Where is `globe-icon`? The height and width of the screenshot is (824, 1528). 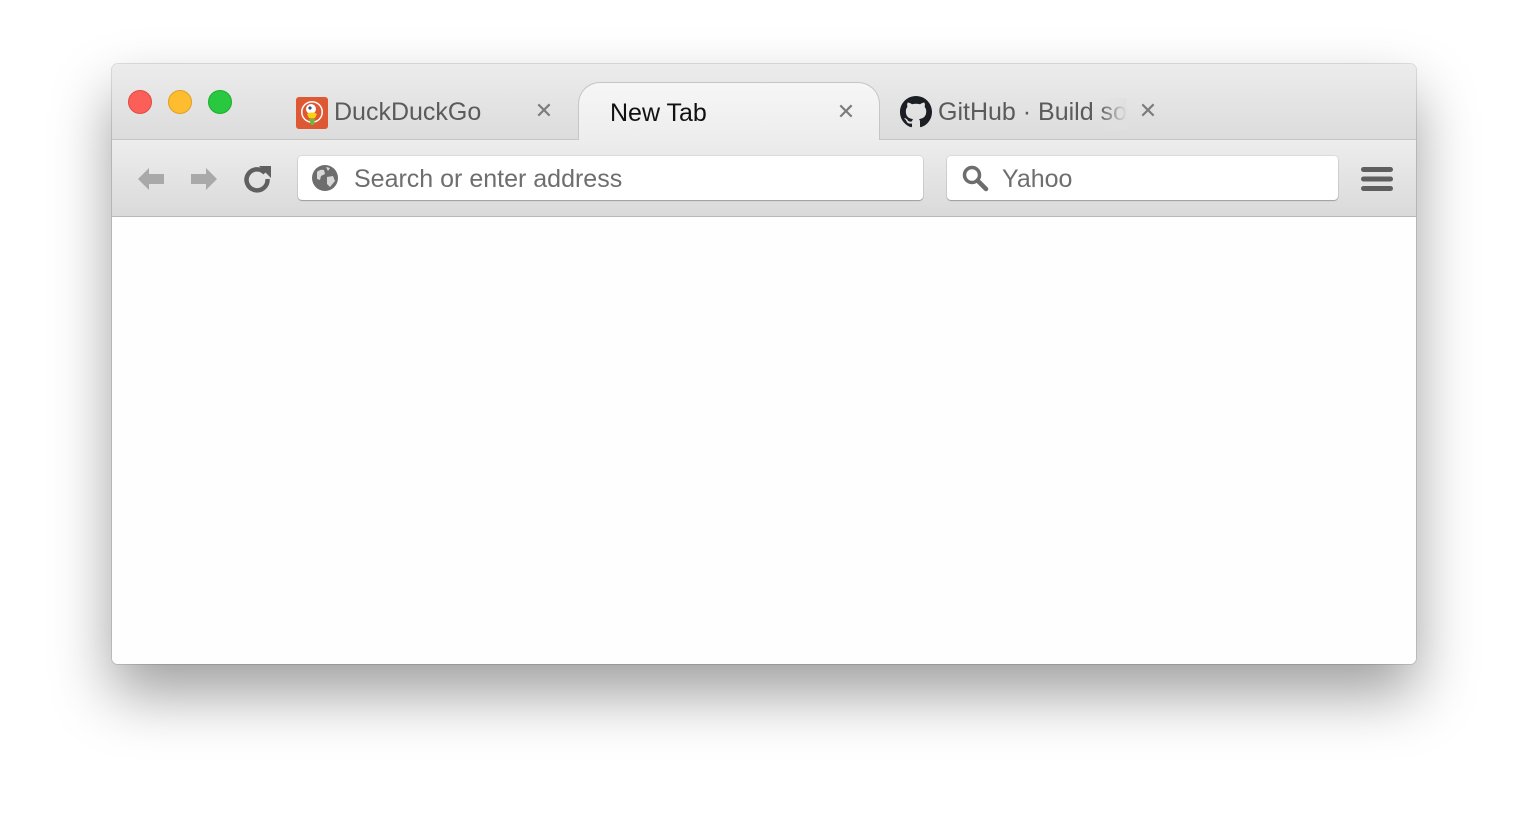
globe-icon is located at coordinates (325, 178).